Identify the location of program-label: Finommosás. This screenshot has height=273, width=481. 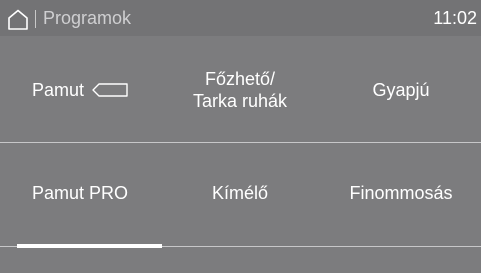
(401, 193).